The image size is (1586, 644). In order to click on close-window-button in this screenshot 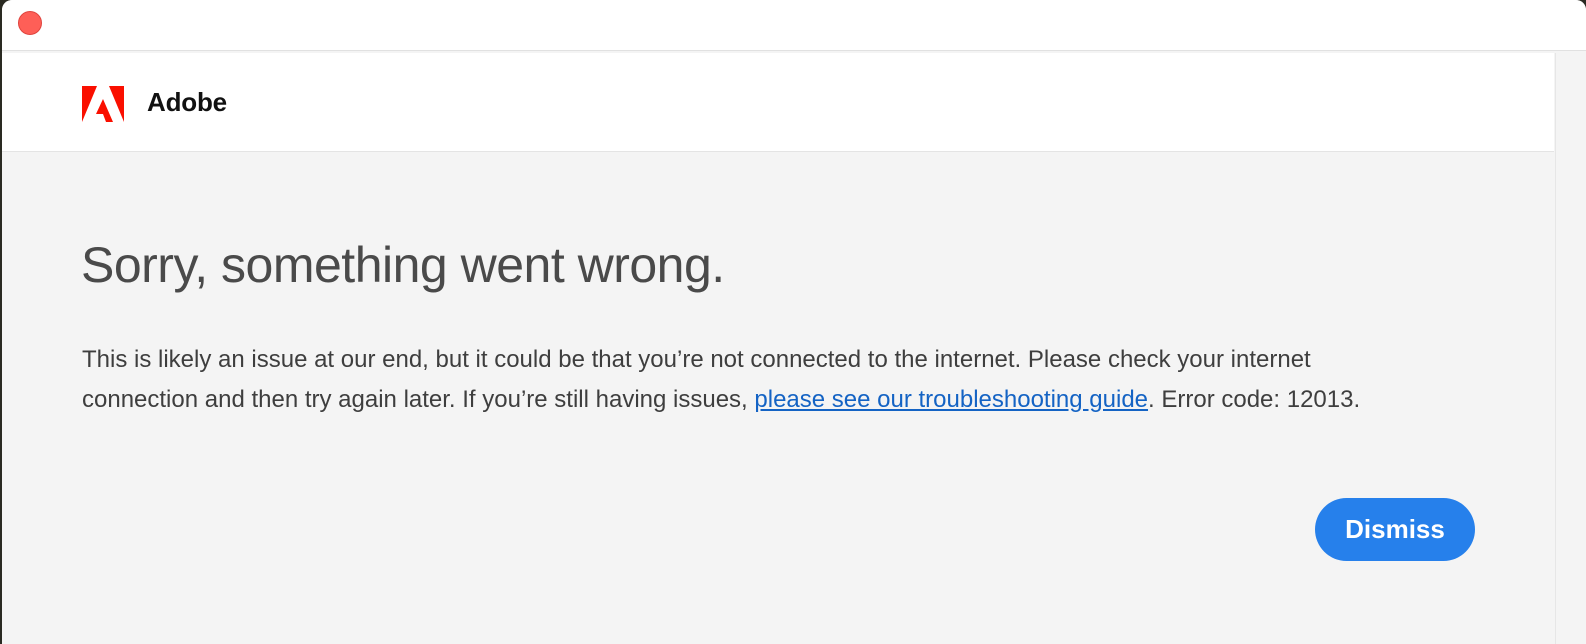, I will do `click(30, 23)`.